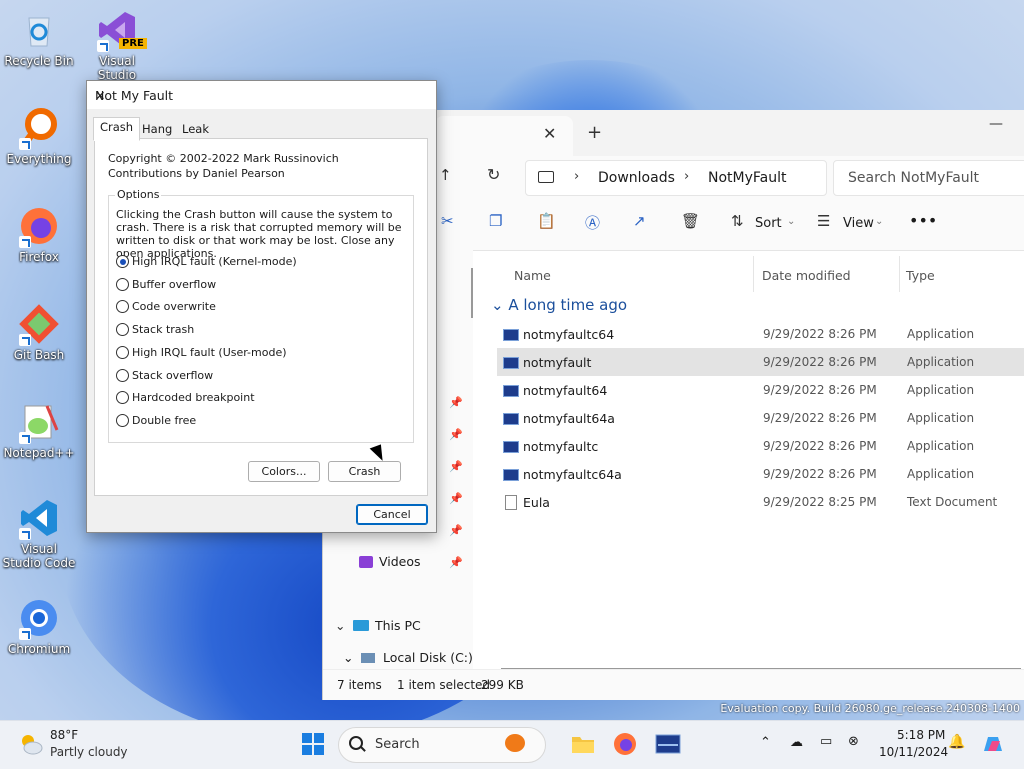  I want to click on status-selected: 1 item selected, so click(444, 685).